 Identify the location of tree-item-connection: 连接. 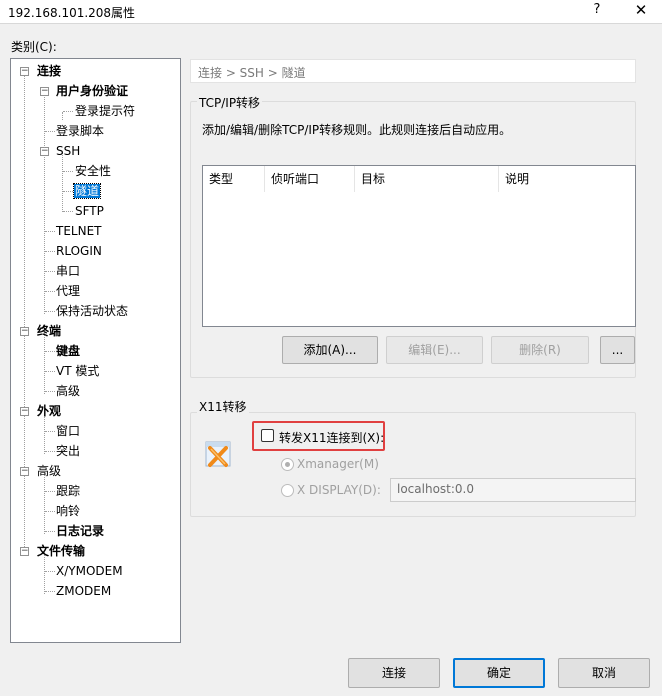
(49, 71).